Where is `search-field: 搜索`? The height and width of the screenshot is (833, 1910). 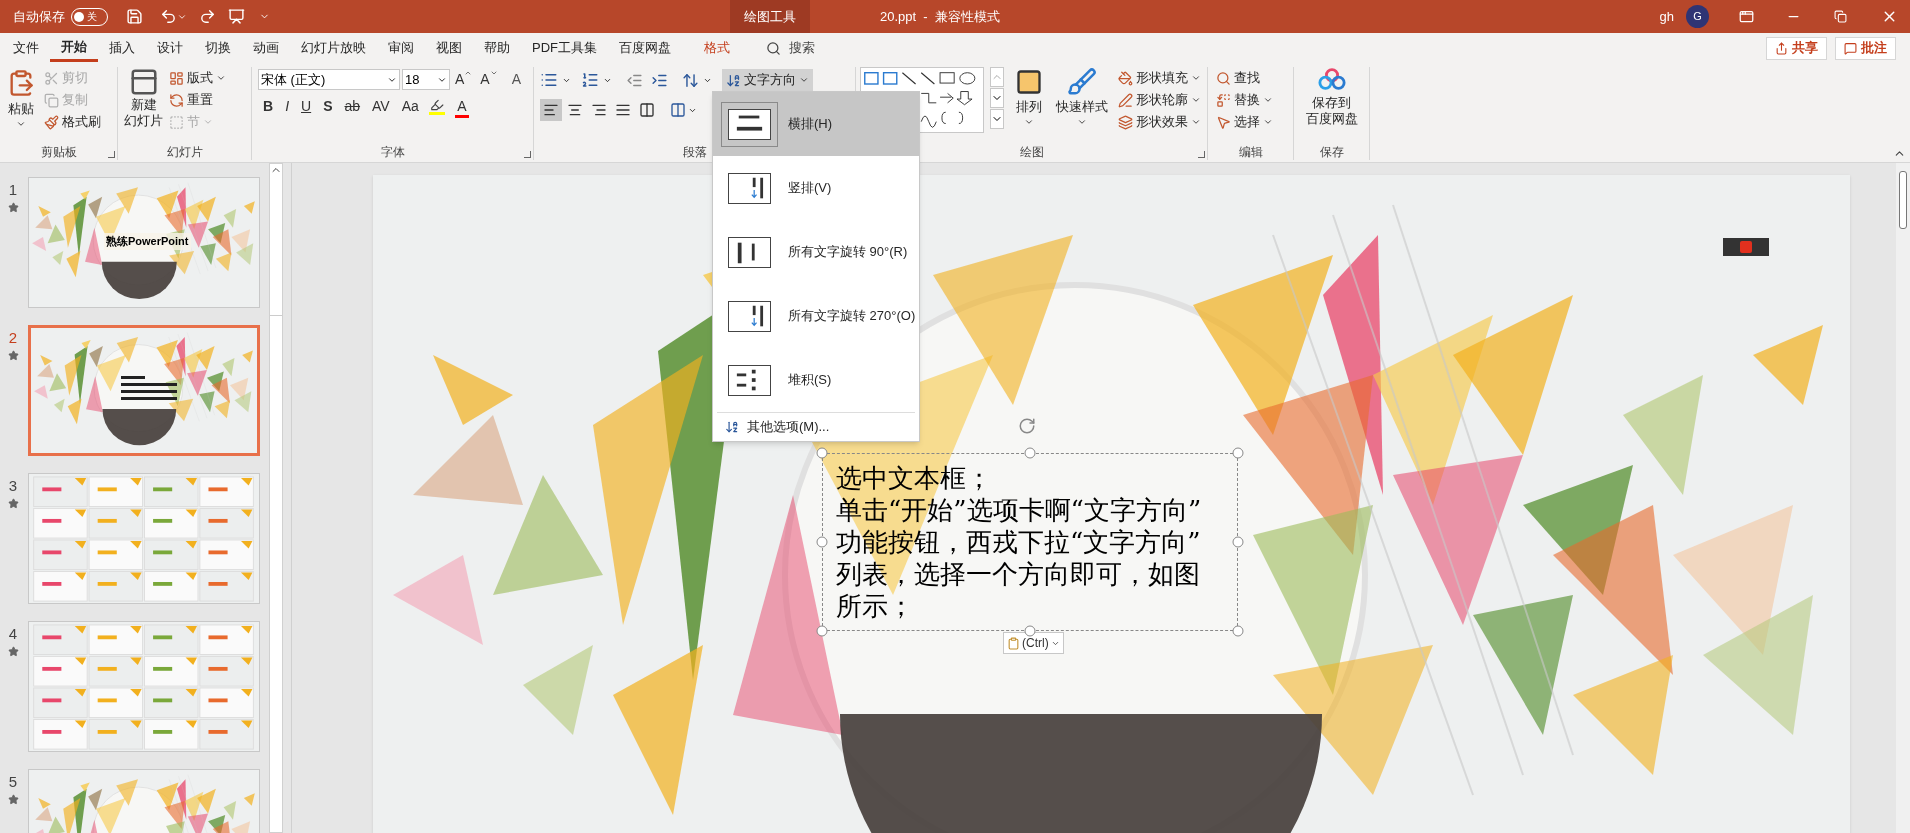 search-field: 搜索 is located at coordinates (790, 48).